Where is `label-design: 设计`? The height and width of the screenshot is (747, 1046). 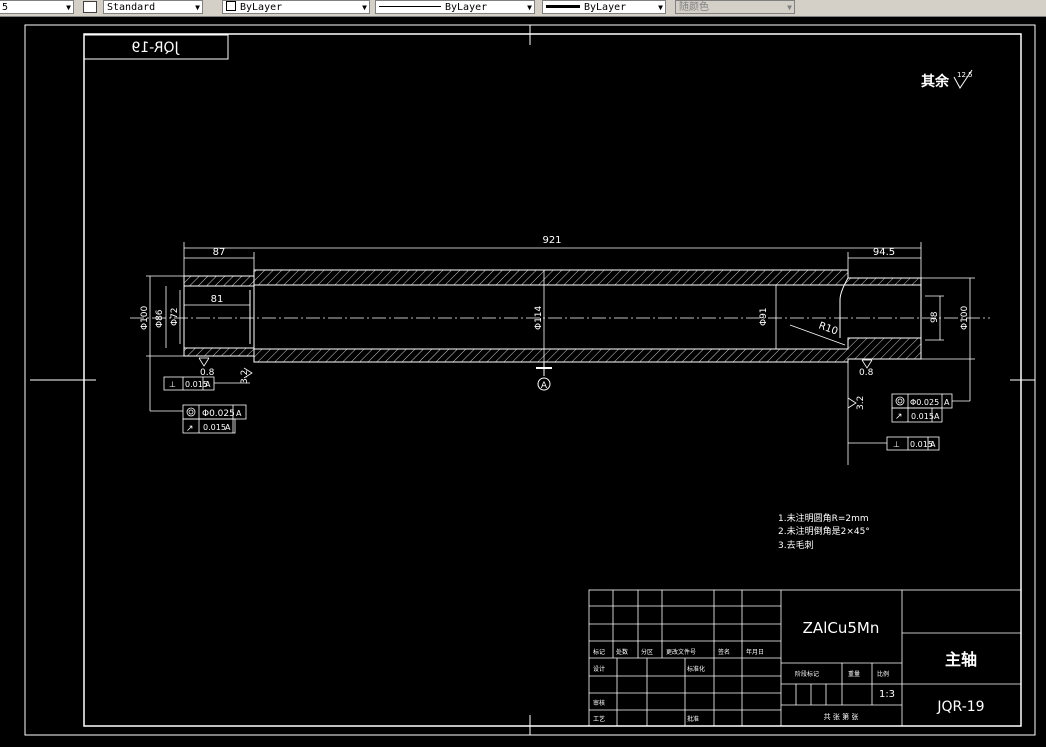
label-design: 设计 is located at coordinates (599, 669).